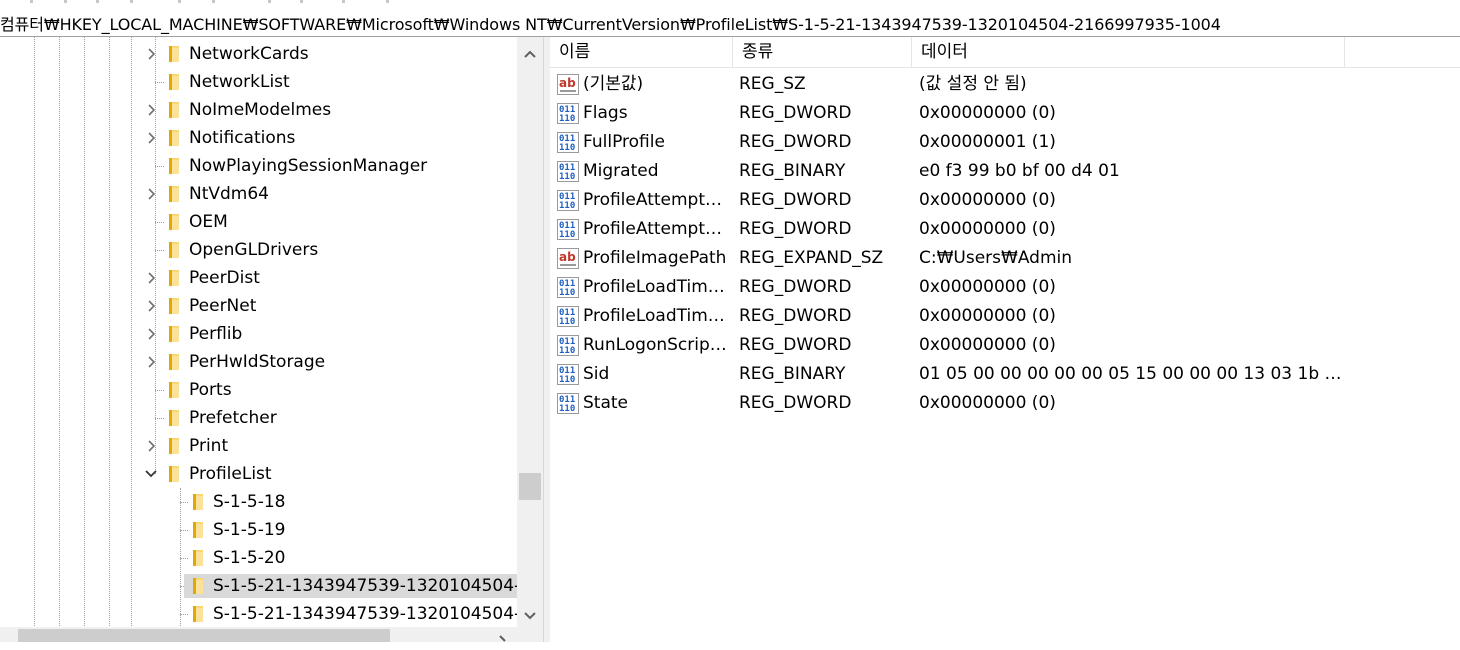 The image size is (1460, 650). I want to click on column-header-type: 종류, so click(822, 52).